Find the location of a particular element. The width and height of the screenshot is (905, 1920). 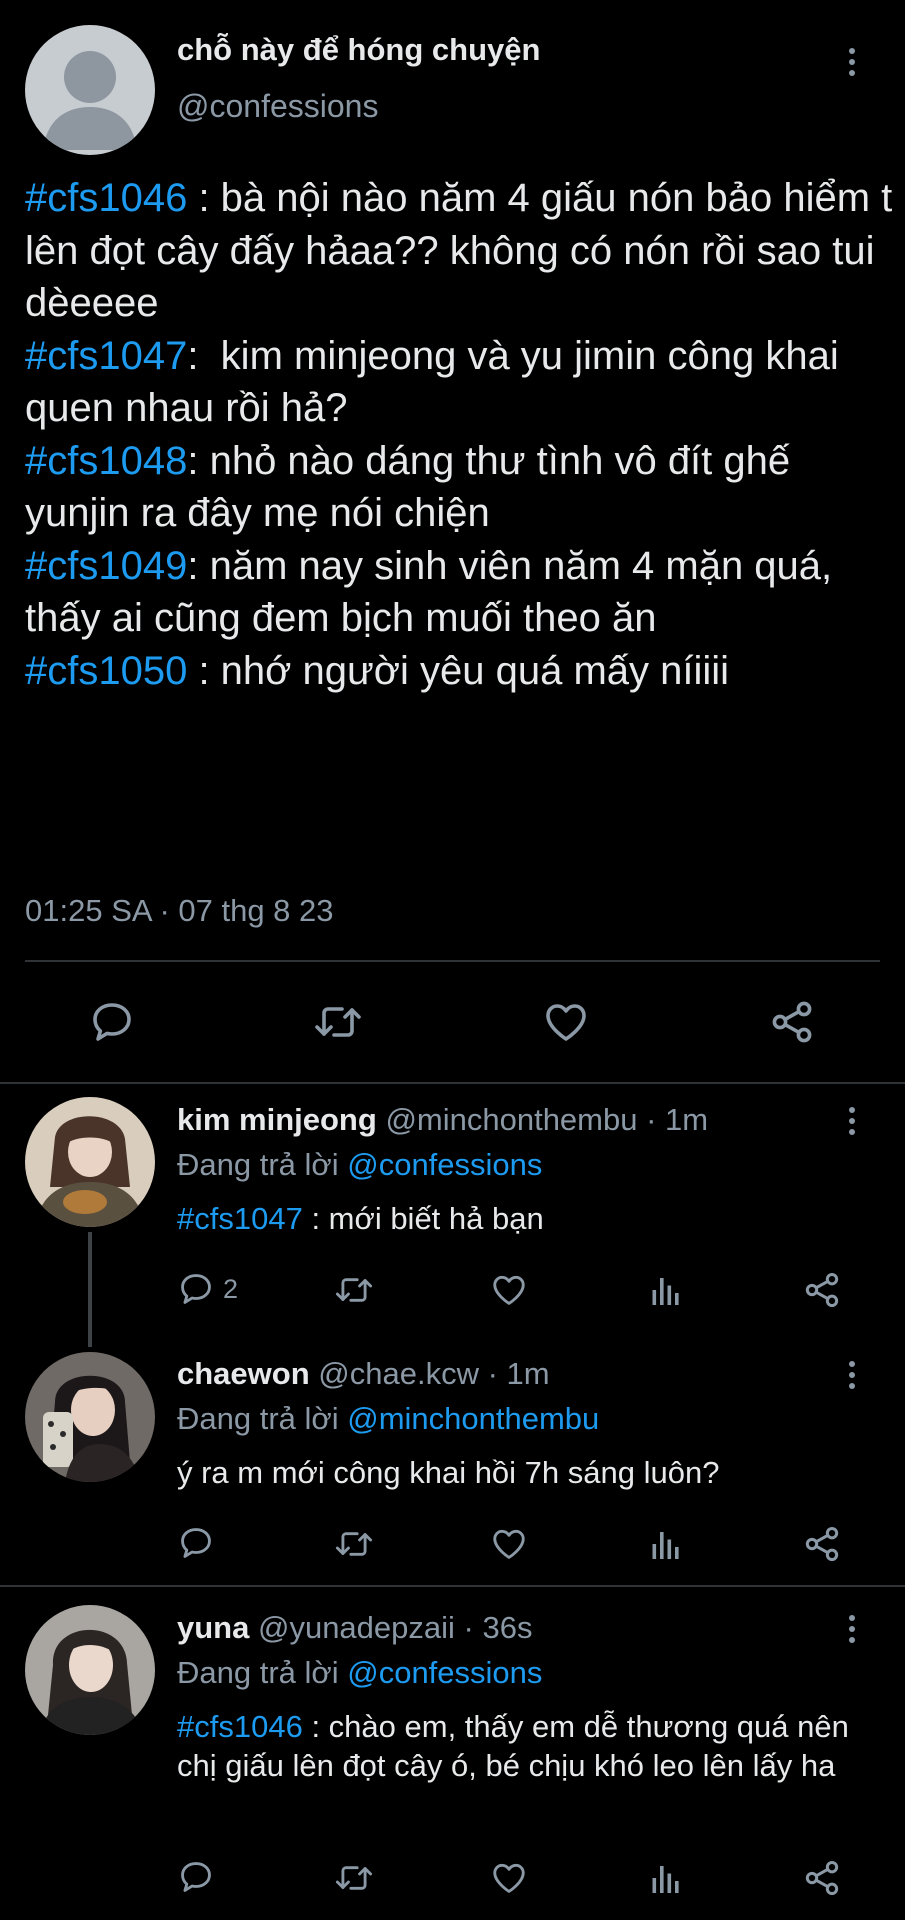

reply-display-name: yuna is located at coordinates (213, 1627).